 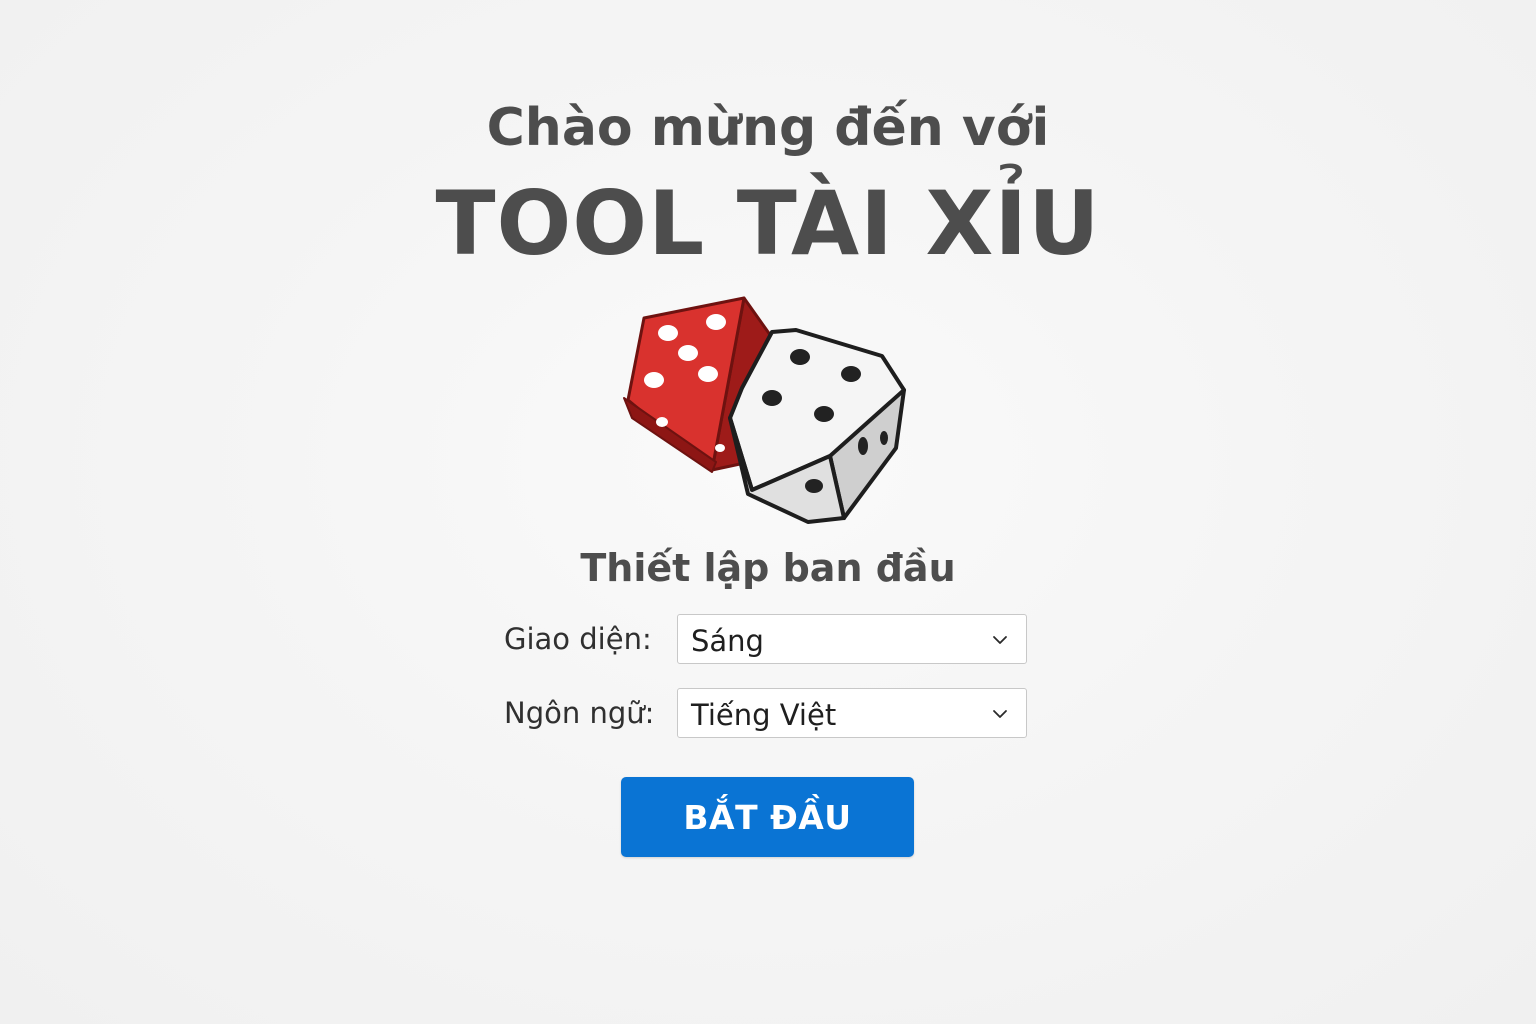 I want to click on start-button: BẮT ĐẦU, so click(x=767, y=817).